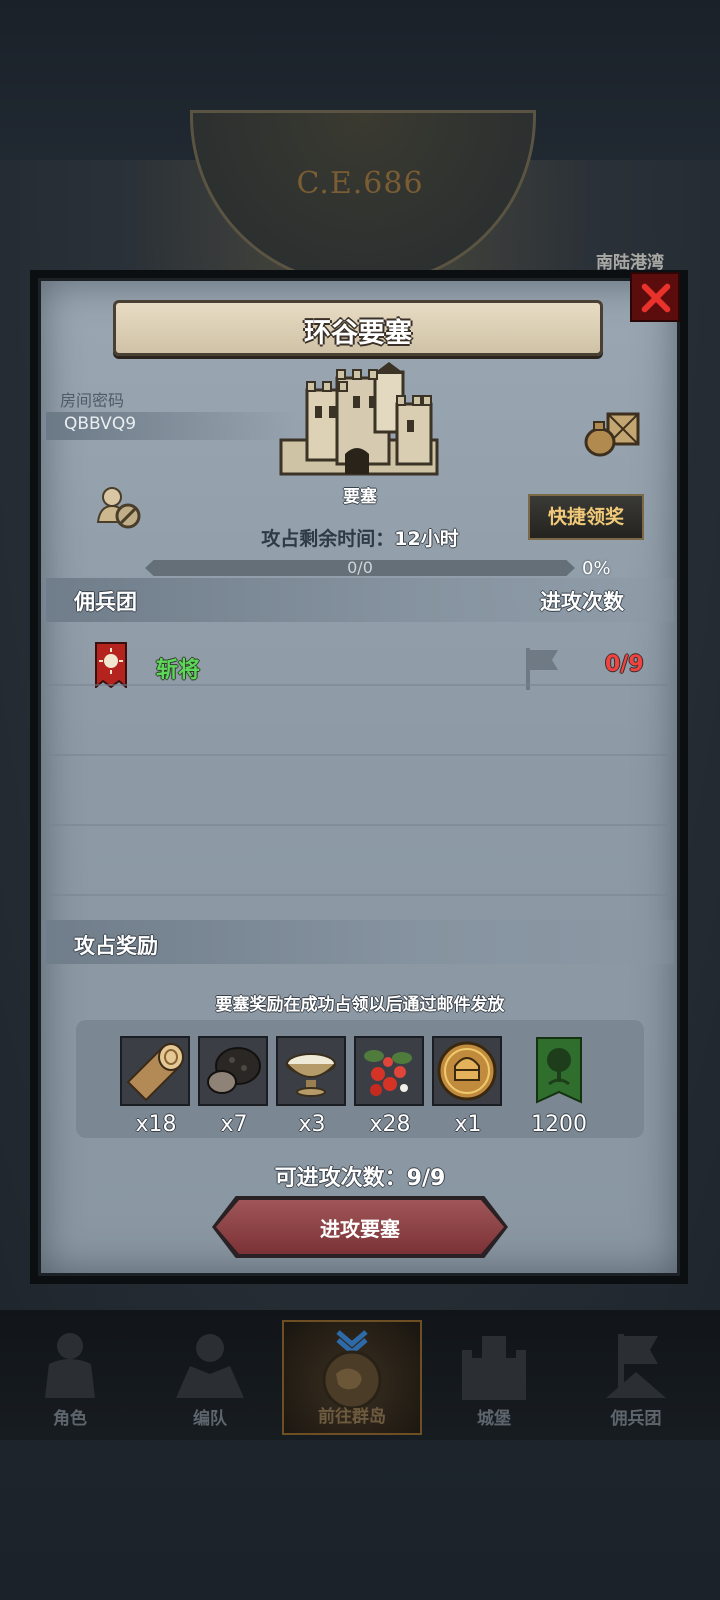 The width and height of the screenshot is (720, 1600). I want to click on reward-item: x28, so click(390, 1086).